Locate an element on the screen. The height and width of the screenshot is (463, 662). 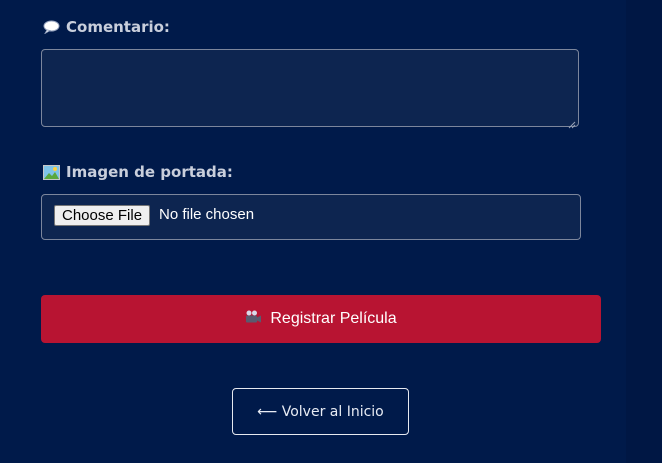
register-movie-button: Registrar Película is located at coordinates (321, 319).